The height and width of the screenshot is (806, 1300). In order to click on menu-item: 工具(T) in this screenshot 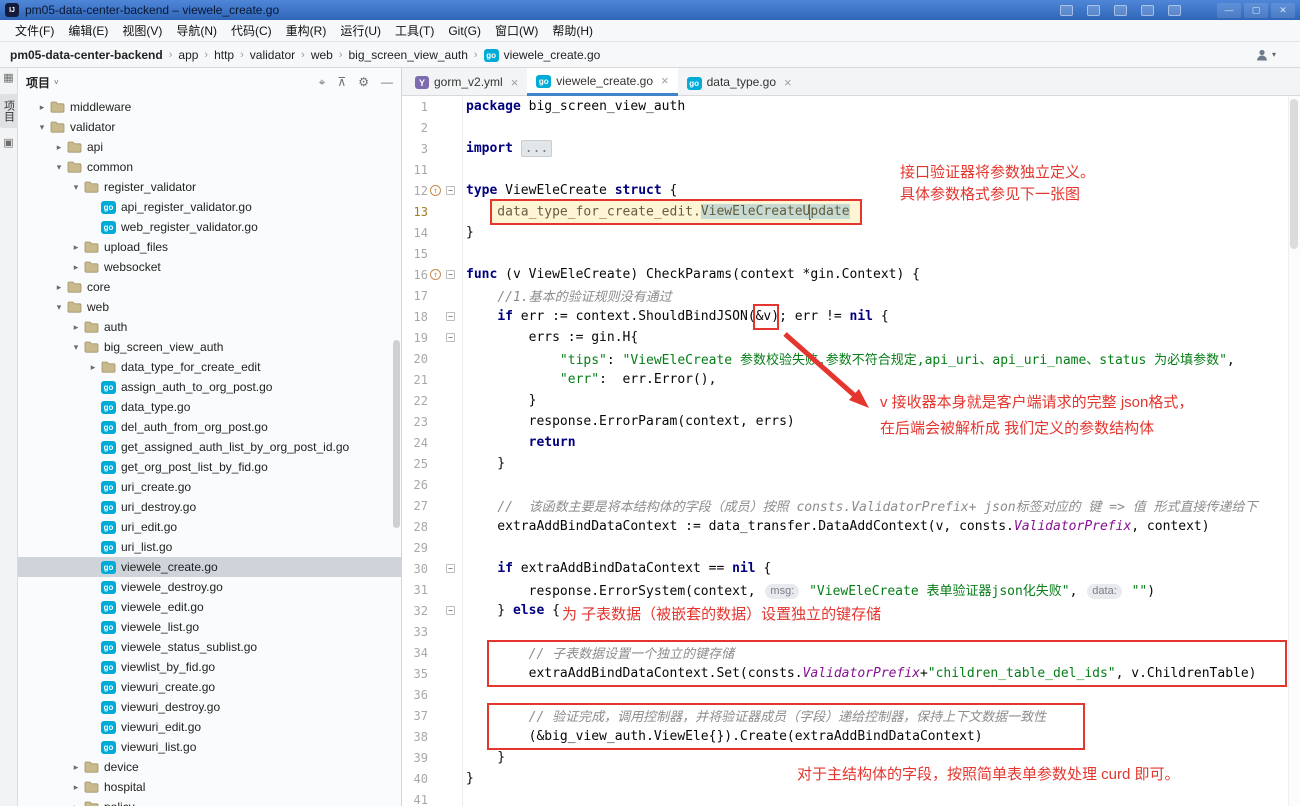, I will do `click(414, 30)`.